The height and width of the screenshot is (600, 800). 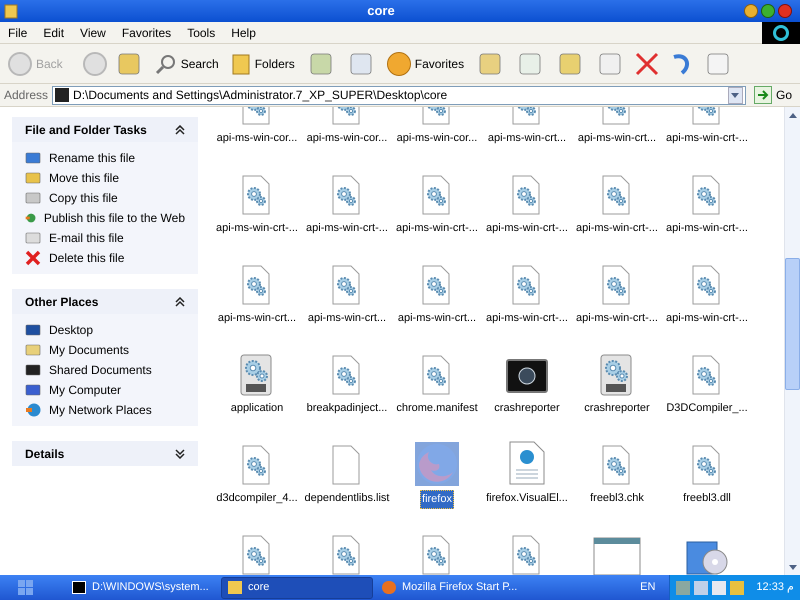 I want to click on file-name: freebl3.dll, so click(x=707, y=498).